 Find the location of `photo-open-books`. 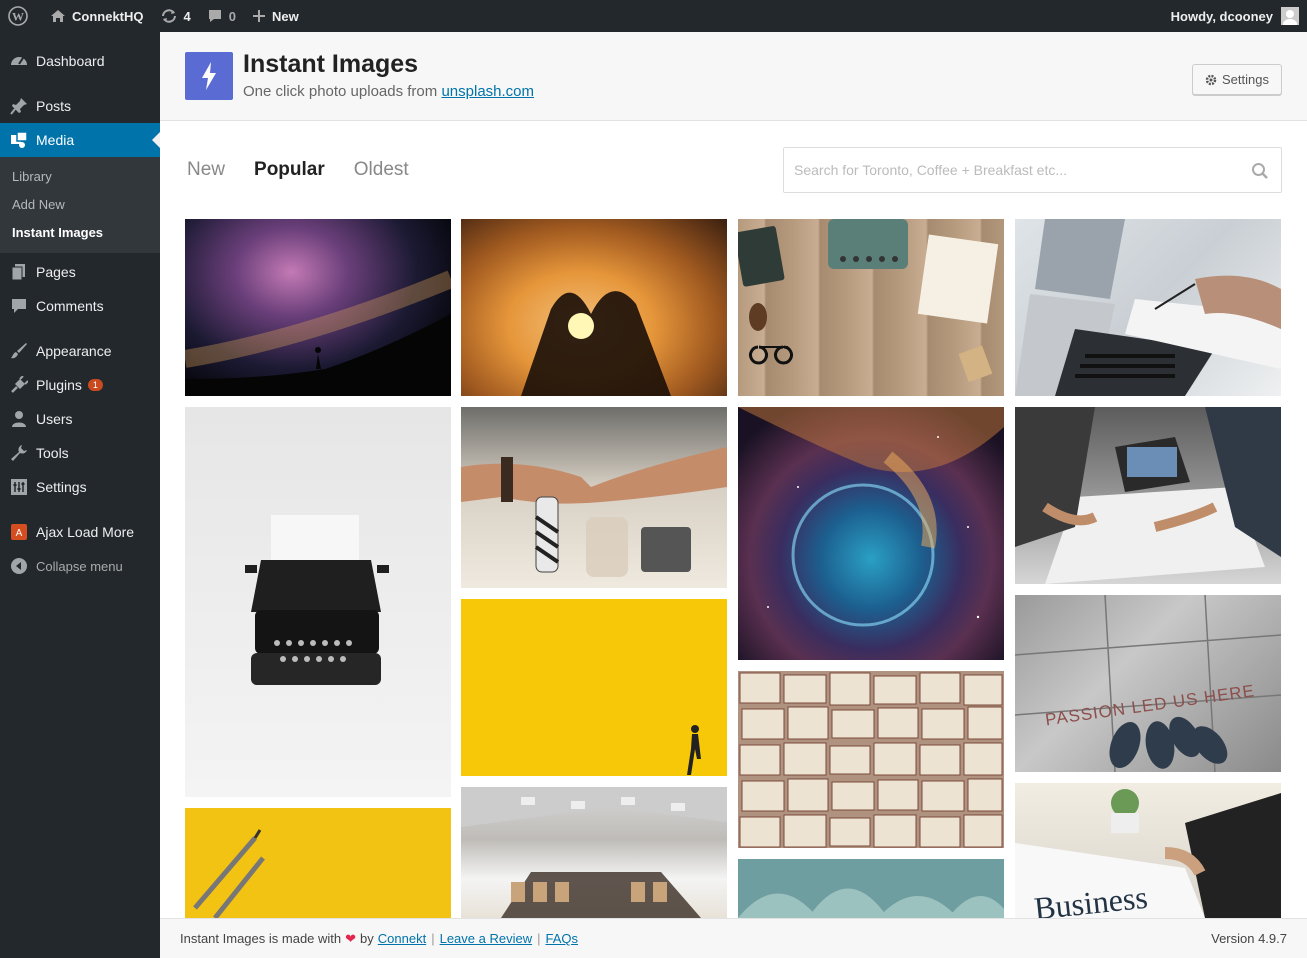

photo-open-books is located at coordinates (871, 759).